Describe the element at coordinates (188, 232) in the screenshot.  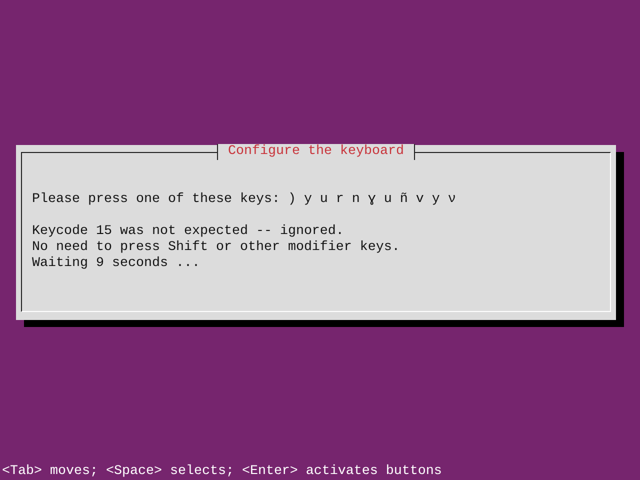
I see `message-text: Keycode 15 was not expected -- ignored.` at that location.